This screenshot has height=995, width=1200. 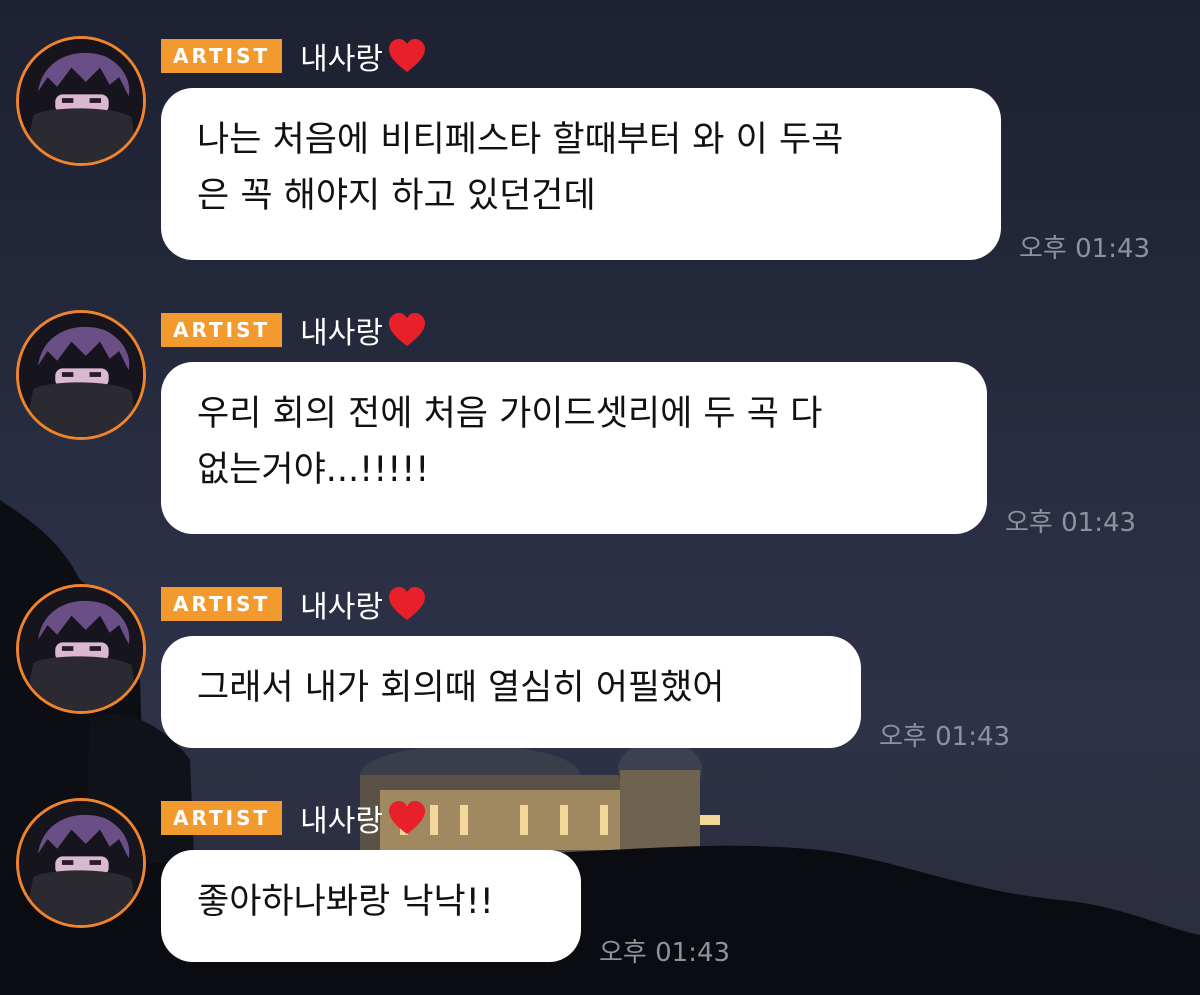 What do you see at coordinates (371, 906) in the screenshot?
I see `message-bubble: 좋아하나봐랑 낙낙!!` at bounding box center [371, 906].